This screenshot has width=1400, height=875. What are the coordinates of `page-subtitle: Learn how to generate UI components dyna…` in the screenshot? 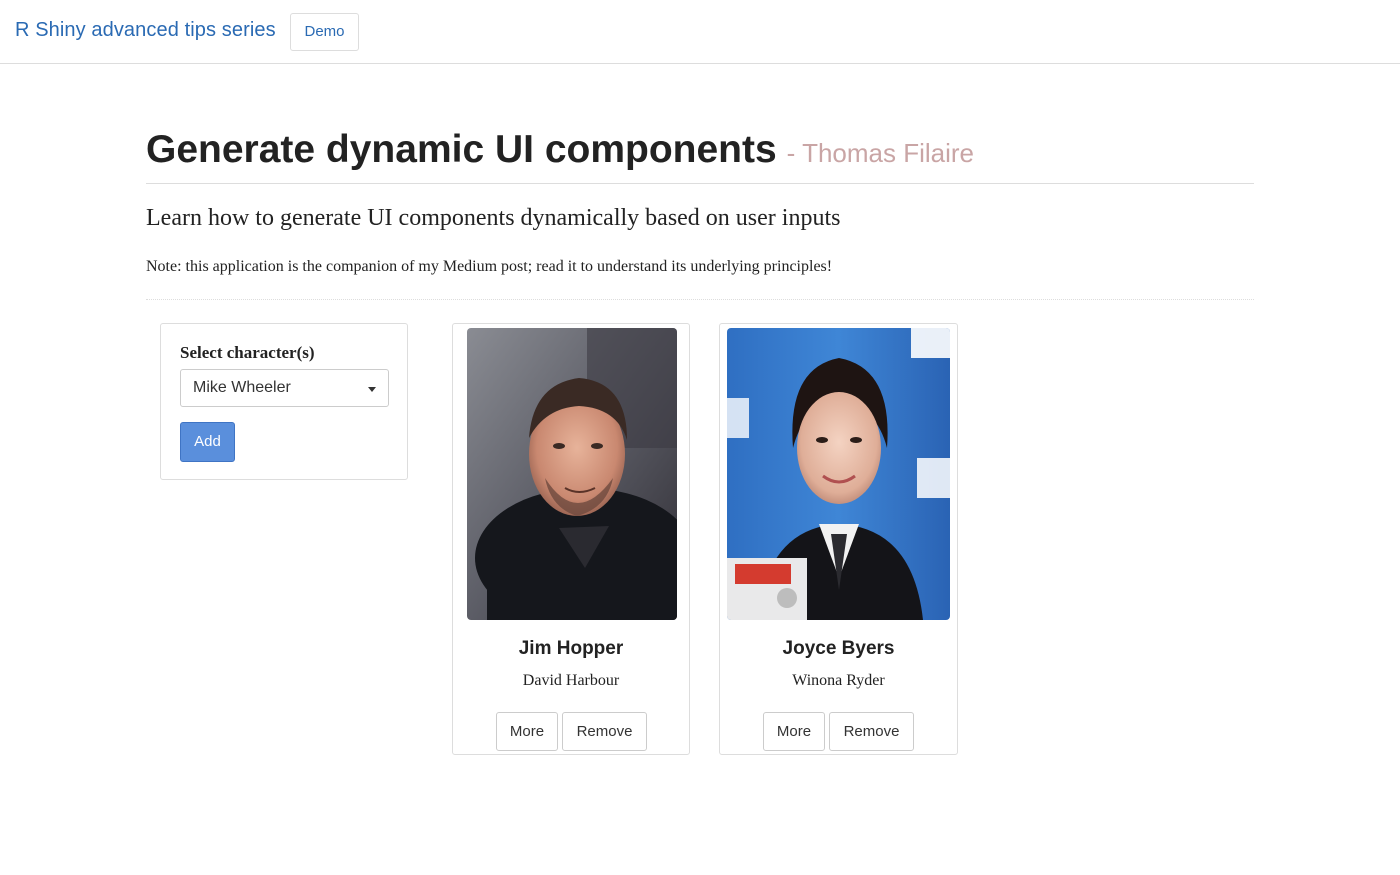 It's located at (493, 218).